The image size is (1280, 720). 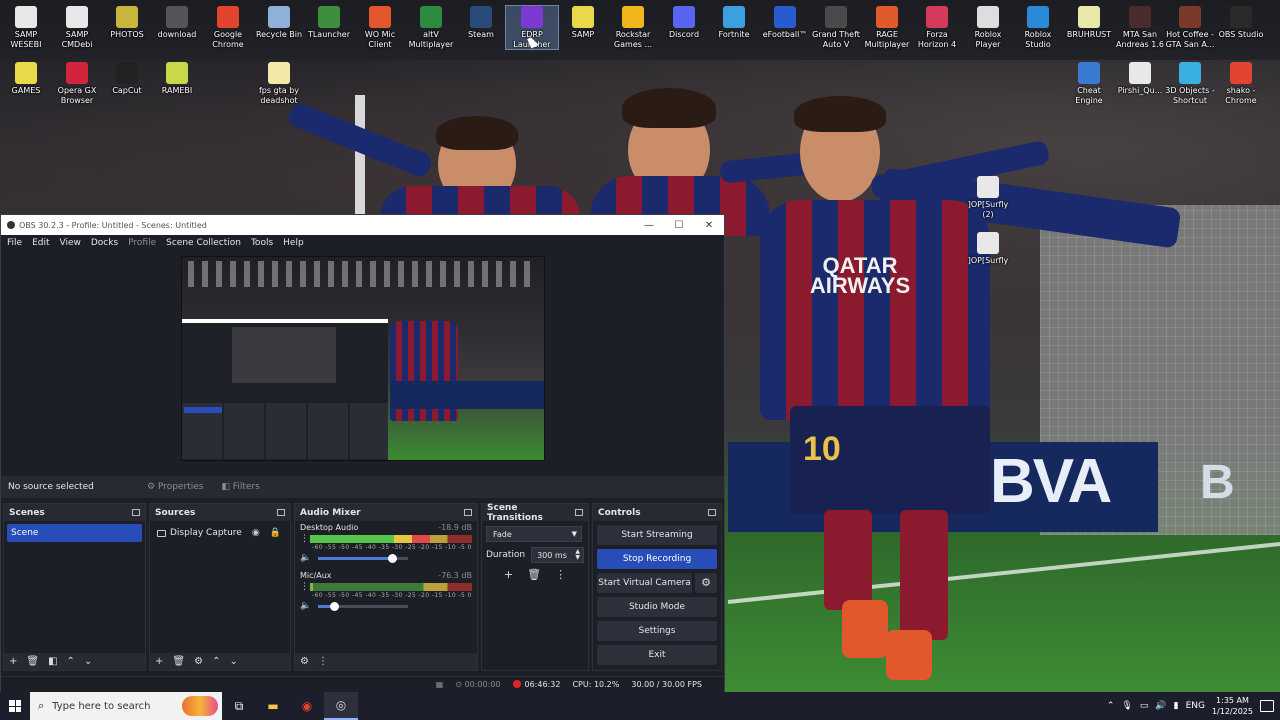 What do you see at coordinates (323, 661) in the screenshot?
I see `mixer-menu-icon: ⋮` at bounding box center [323, 661].